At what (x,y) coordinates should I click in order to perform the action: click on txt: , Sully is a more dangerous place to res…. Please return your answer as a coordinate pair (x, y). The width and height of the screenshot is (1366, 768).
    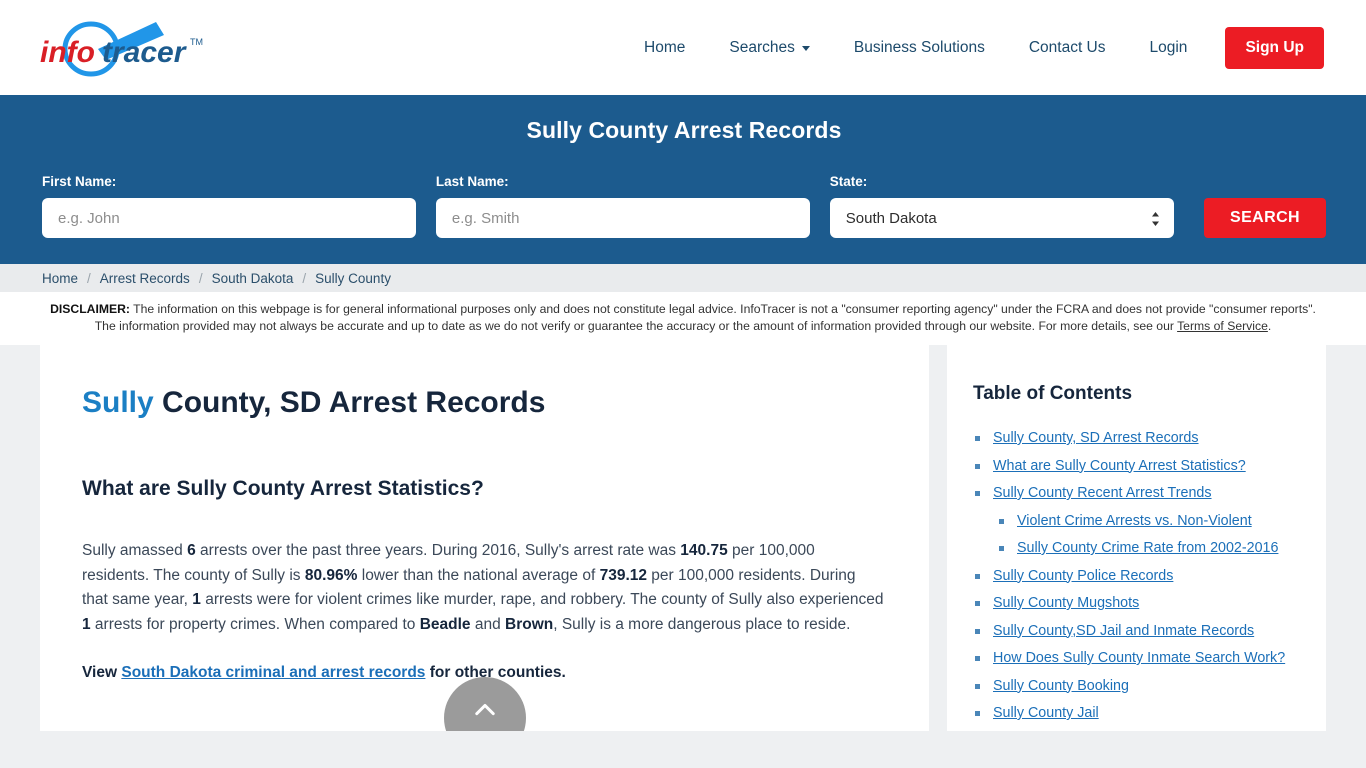
    Looking at the image, I should click on (702, 624).